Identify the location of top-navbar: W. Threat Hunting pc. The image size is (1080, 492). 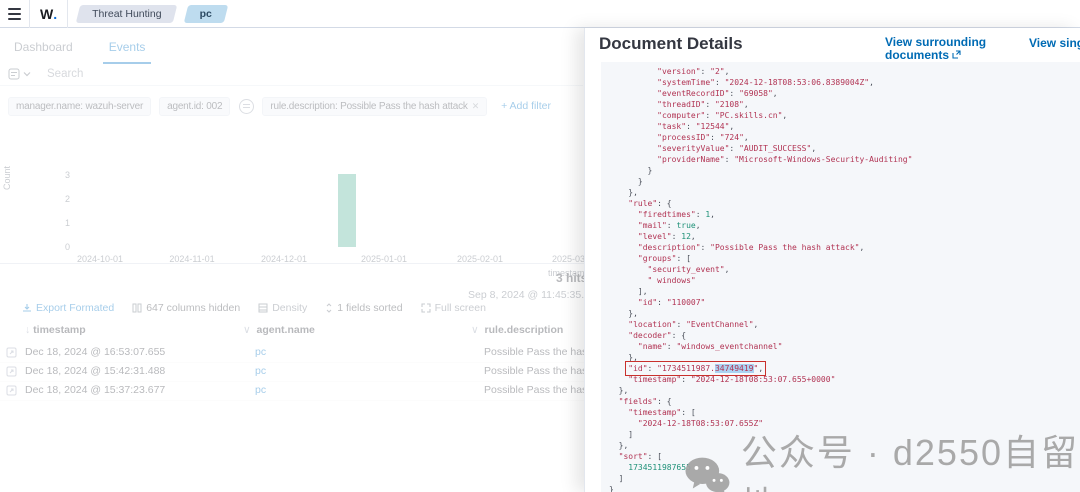
(540, 14).